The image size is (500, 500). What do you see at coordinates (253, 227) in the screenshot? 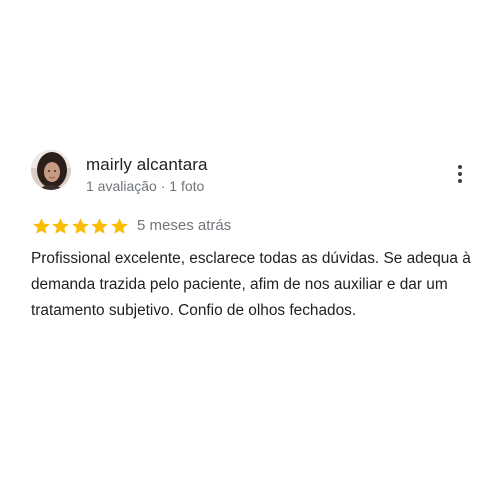
I see `rating-row: 5 meses atrás` at bounding box center [253, 227].